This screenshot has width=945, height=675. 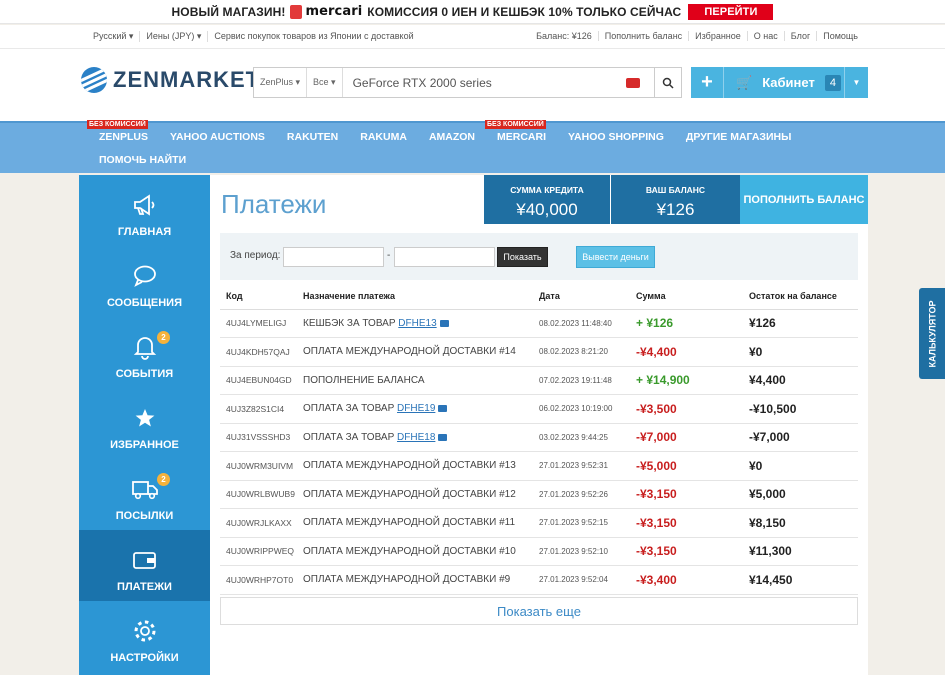 I want to click on payment-code: 4UJ3Z82S1CI4, so click(x=261, y=409).